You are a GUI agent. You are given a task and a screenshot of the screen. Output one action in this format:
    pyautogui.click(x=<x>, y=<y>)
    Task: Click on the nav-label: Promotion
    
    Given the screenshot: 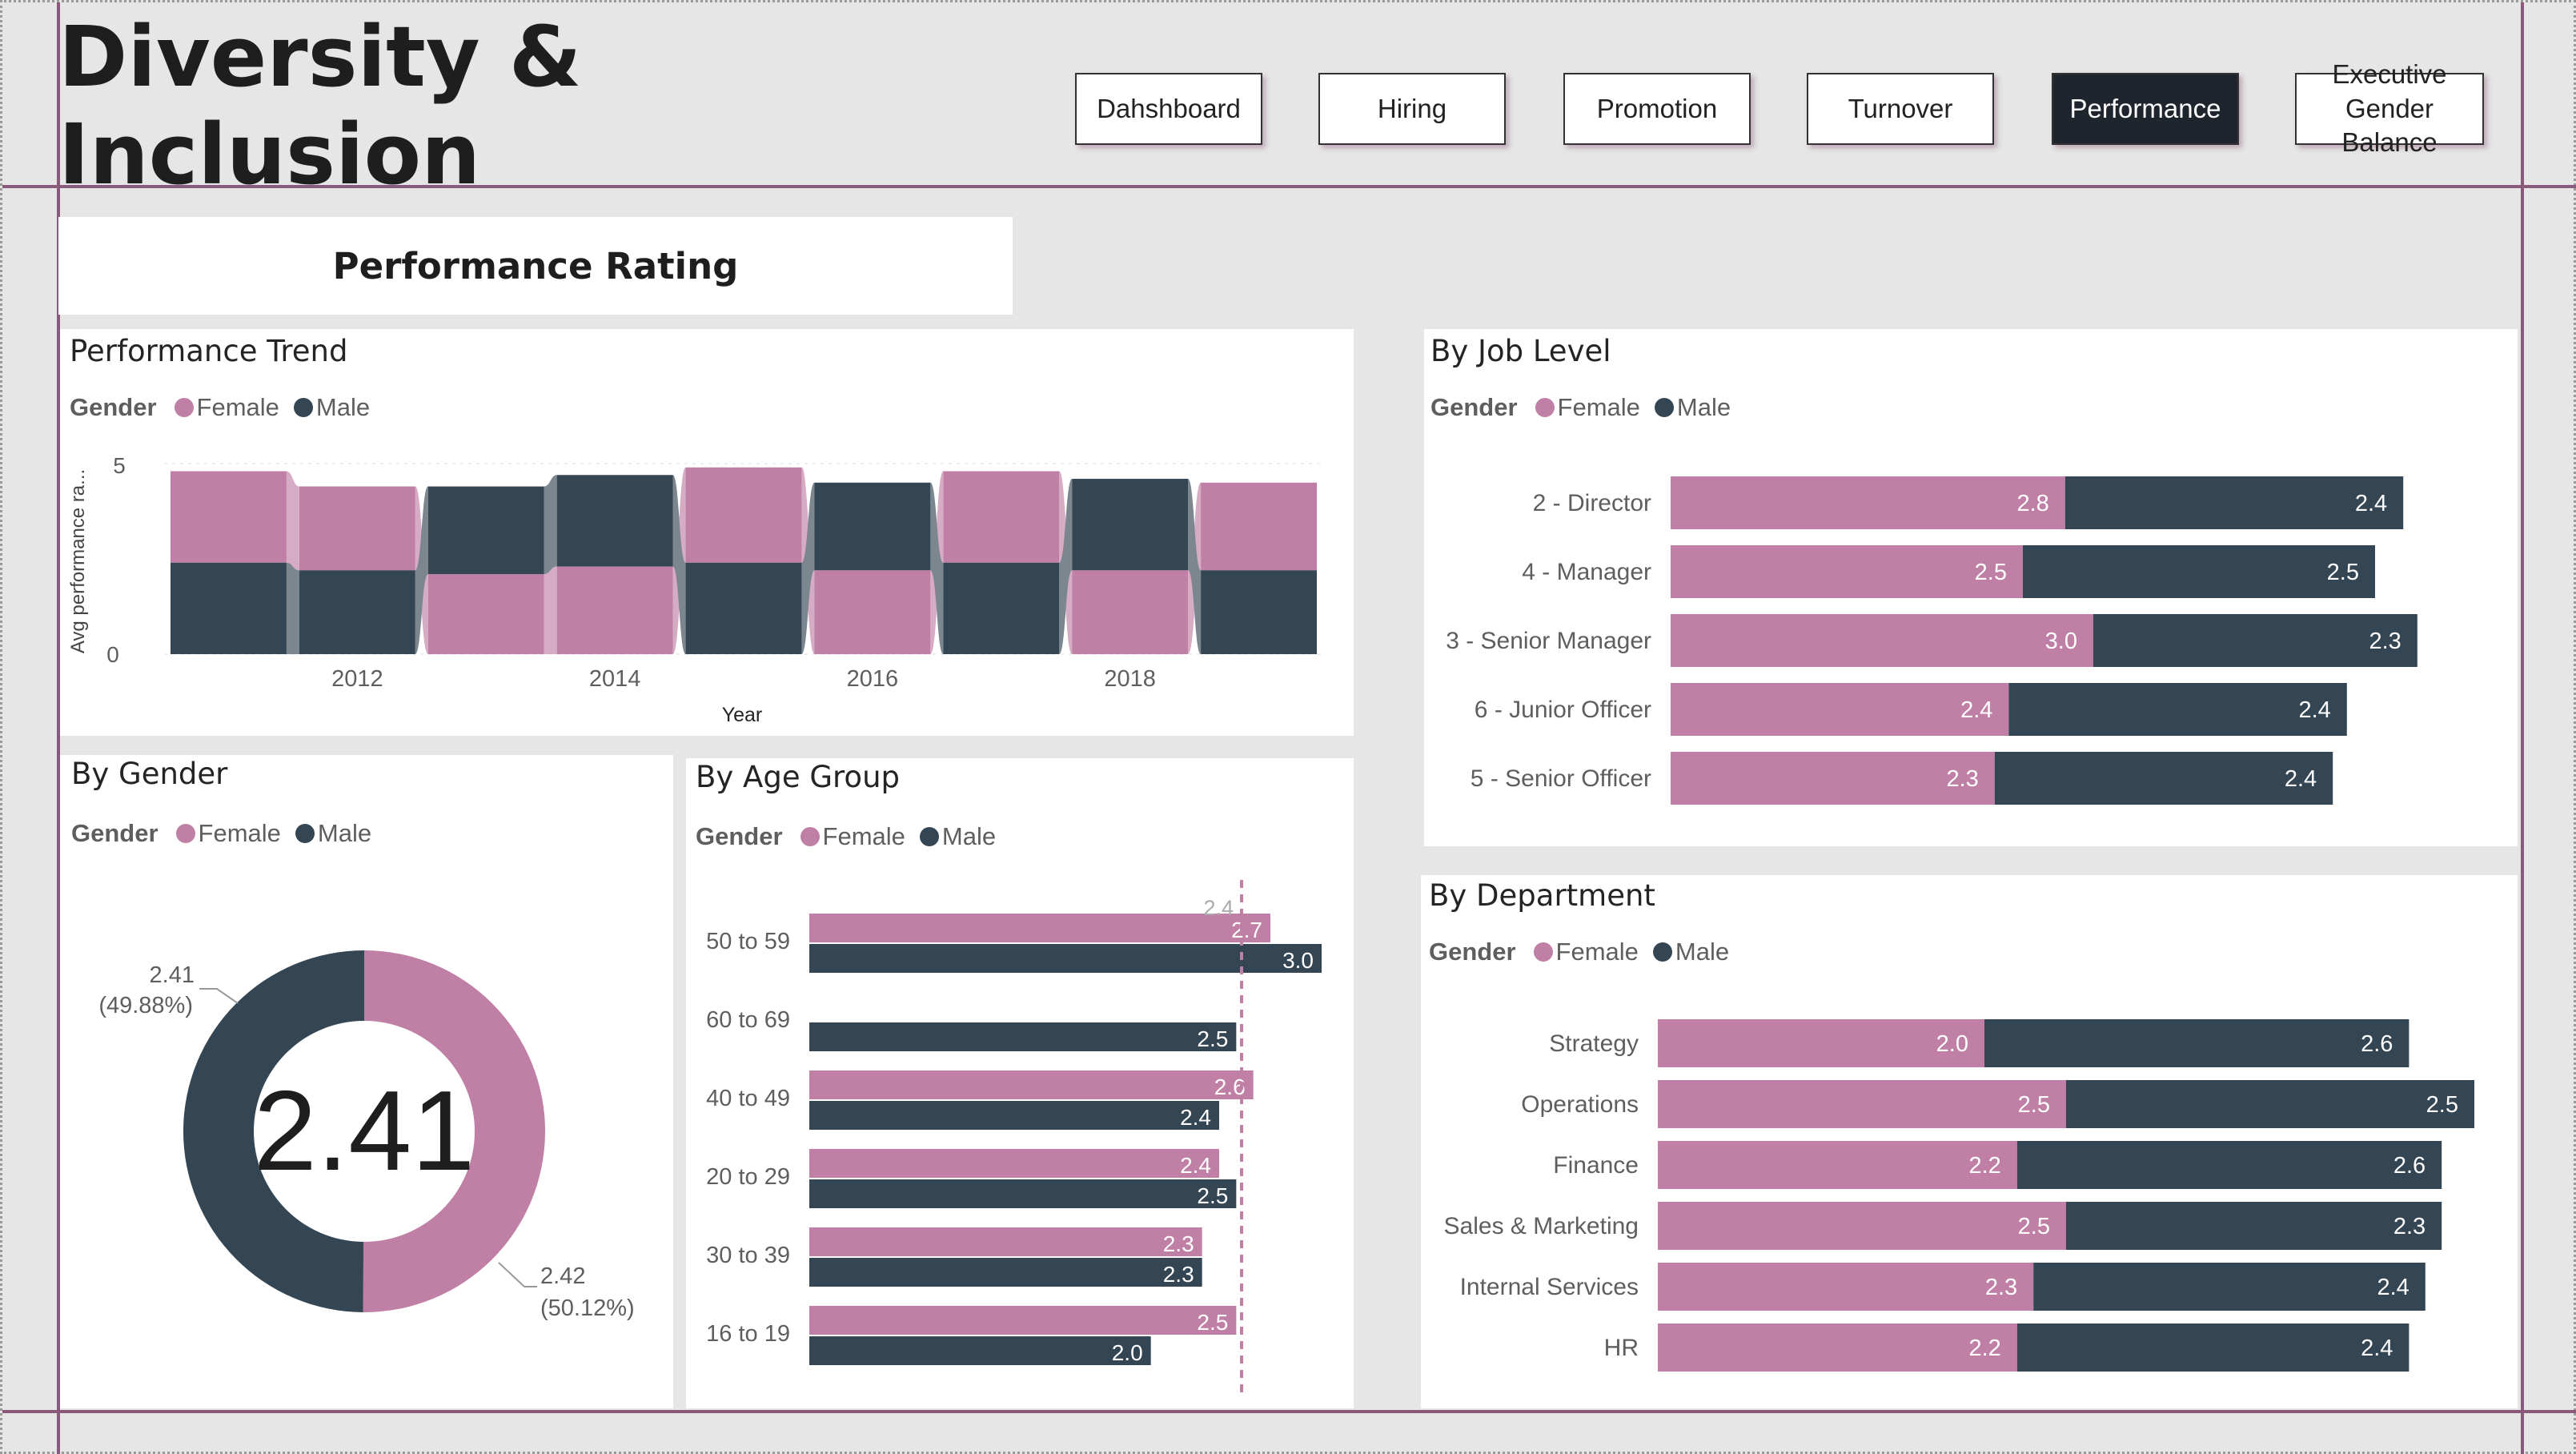 What is the action you would take?
    pyautogui.click(x=1657, y=108)
    